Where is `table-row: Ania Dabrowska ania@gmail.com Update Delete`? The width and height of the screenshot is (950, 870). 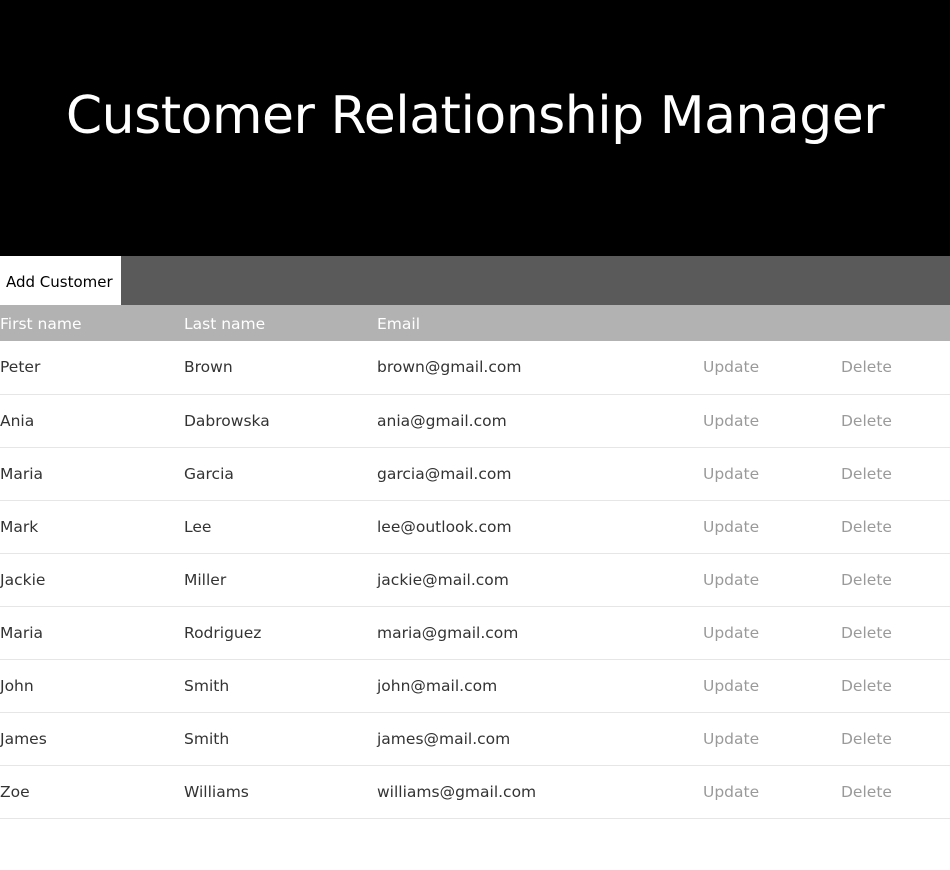 table-row: Ania Dabrowska ania@gmail.com Update Delete is located at coordinates (475, 420).